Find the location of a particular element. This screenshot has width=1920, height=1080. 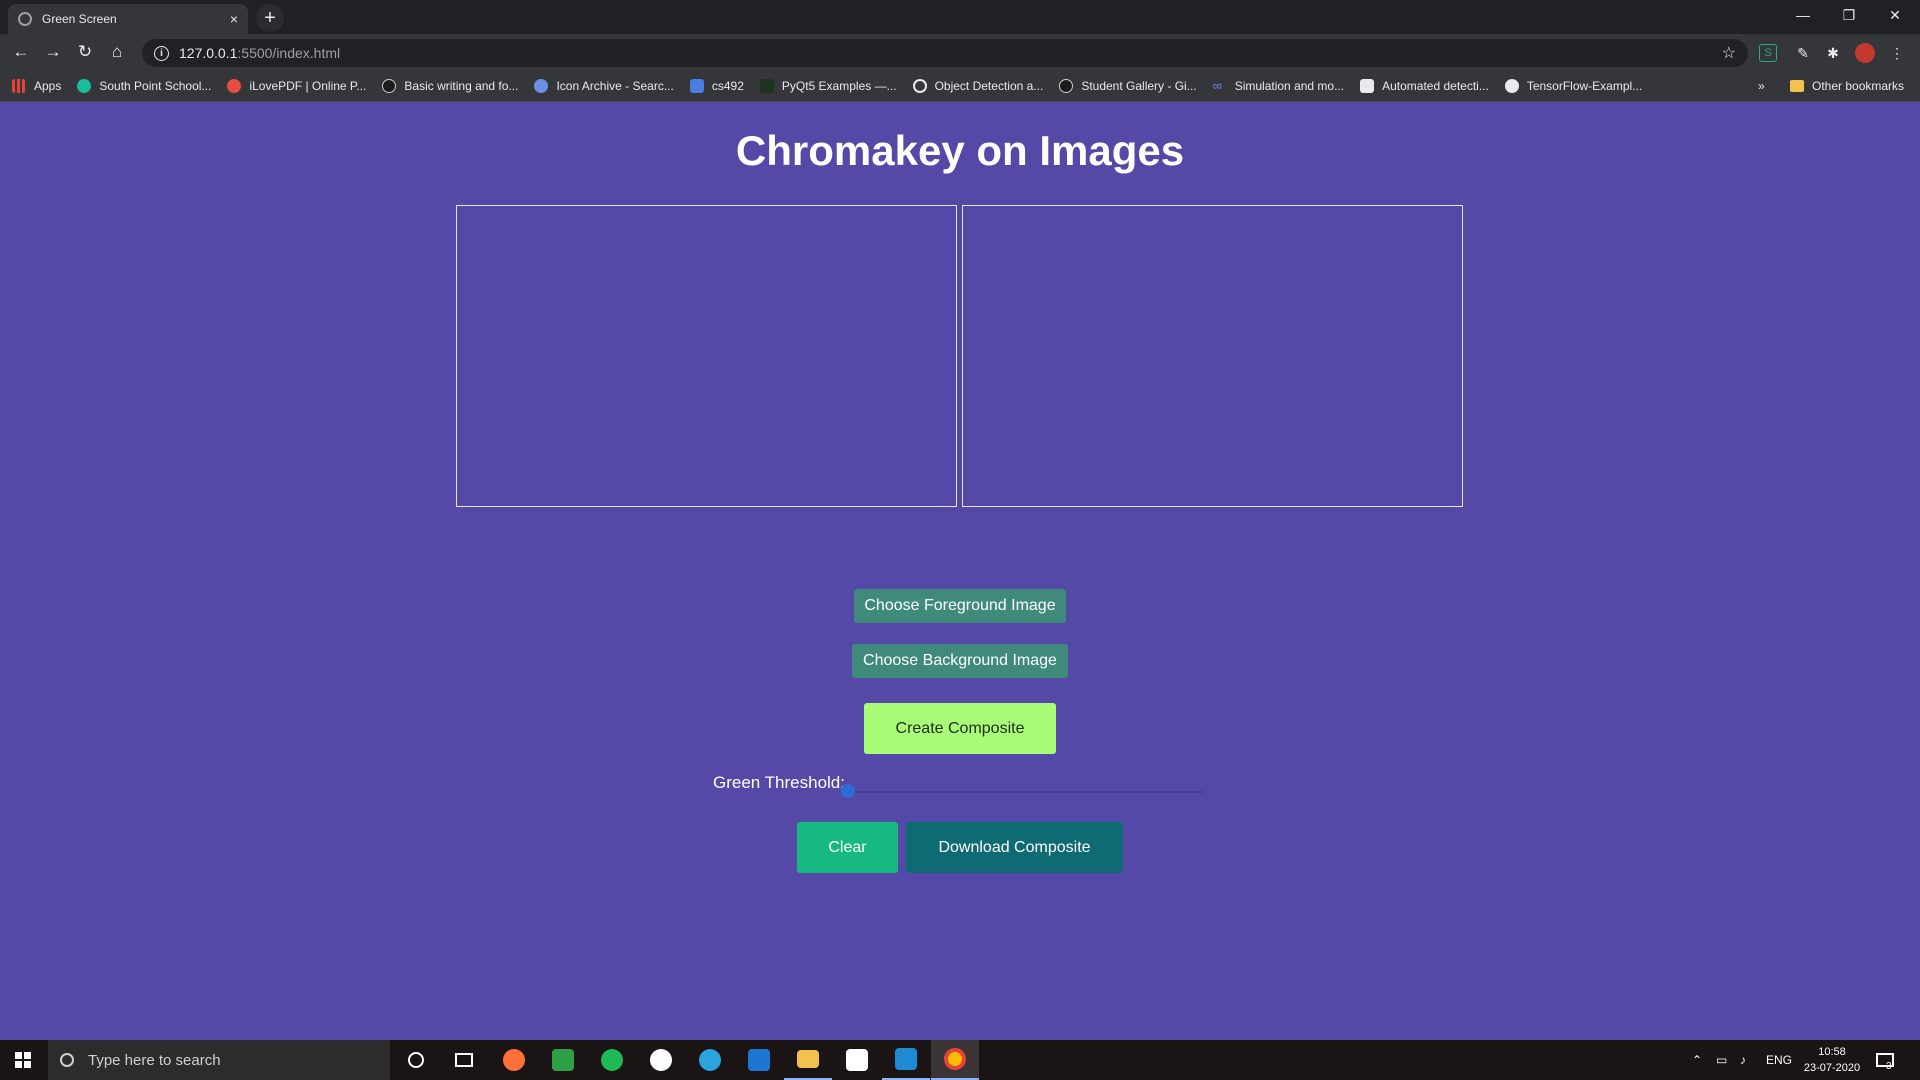

create-composite-button: Create Composite is located at coordinates (960, 728).